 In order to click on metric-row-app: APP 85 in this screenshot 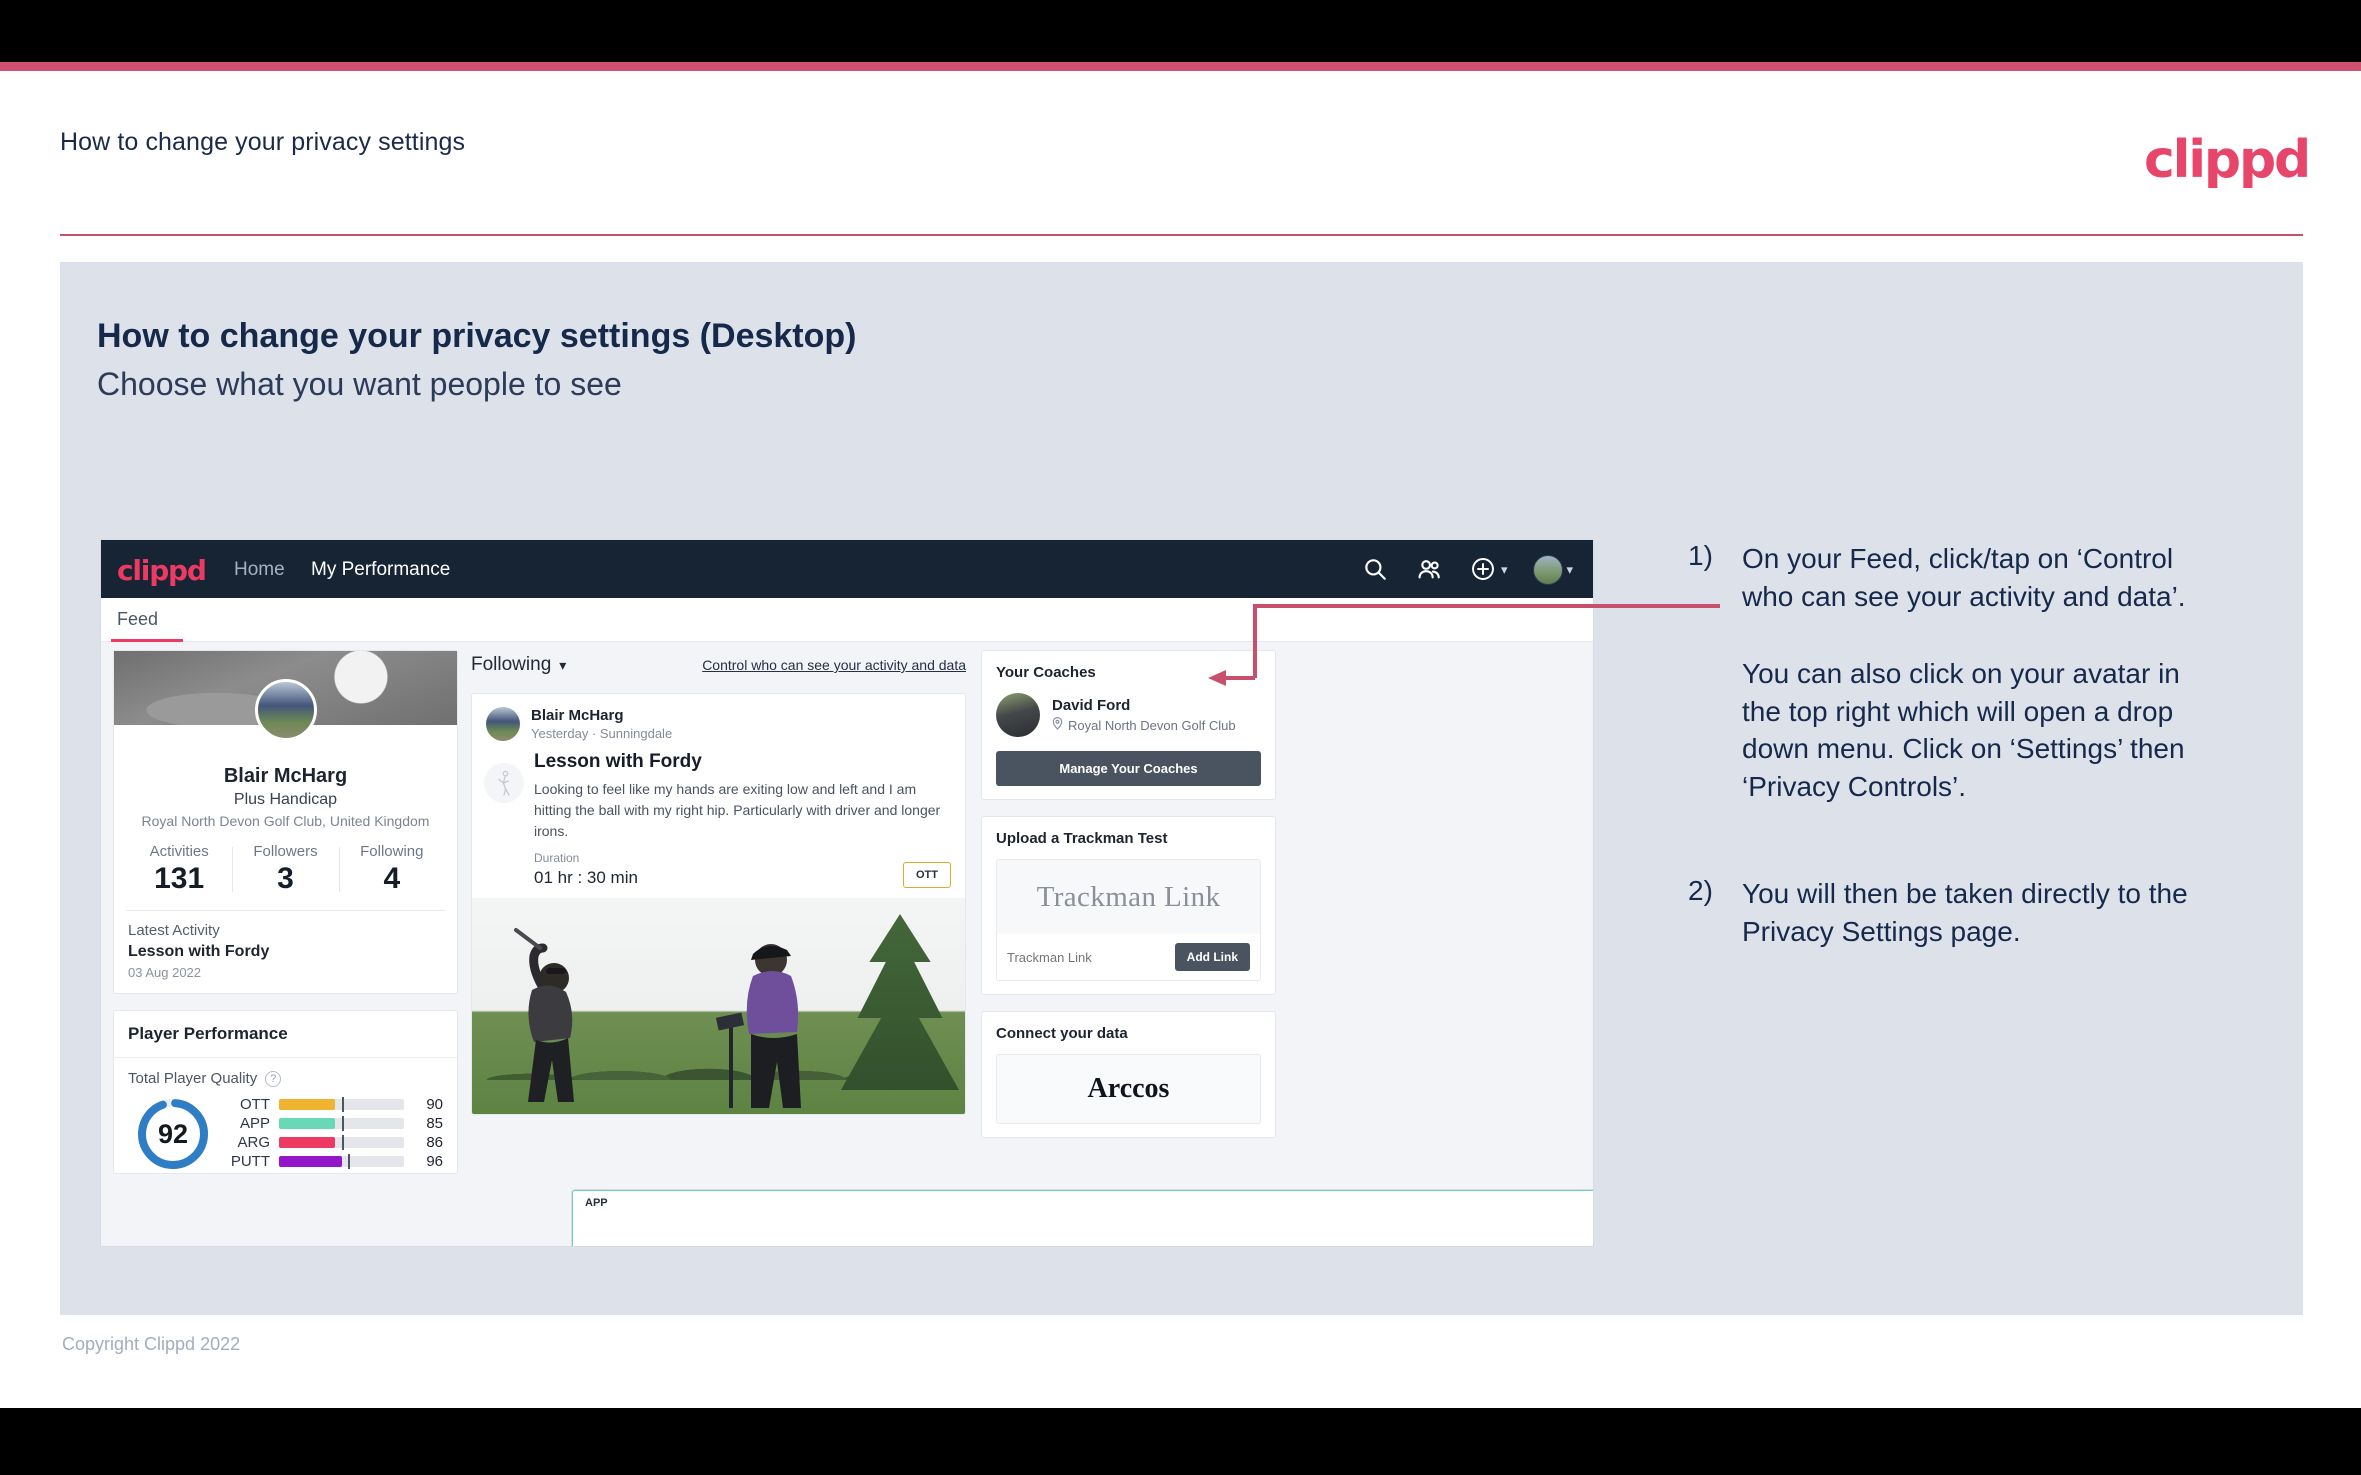, I will do `click(333, 1123)`.